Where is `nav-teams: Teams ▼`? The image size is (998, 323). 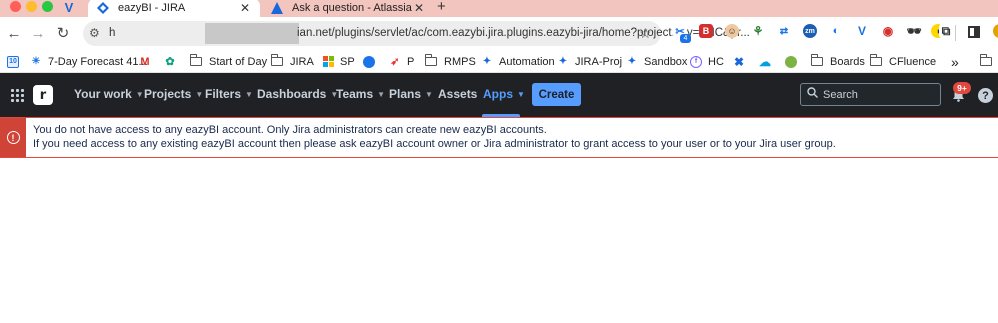 nav-teams: Teams ▼ is located at coordinates (360, 94).